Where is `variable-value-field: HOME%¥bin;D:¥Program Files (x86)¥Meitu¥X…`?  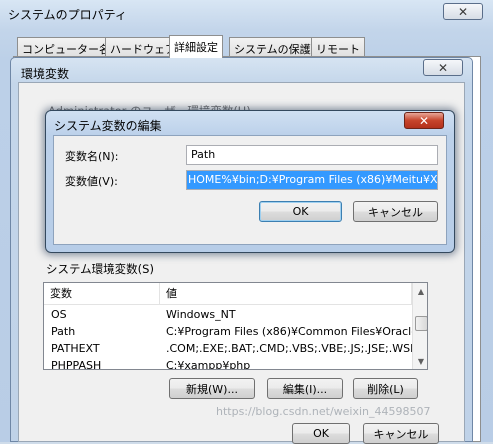 variable-value-field: HOME%¥bin;D:¥Program Files (x86)¥Meitu¥X… is located at coordinates (312, 180).